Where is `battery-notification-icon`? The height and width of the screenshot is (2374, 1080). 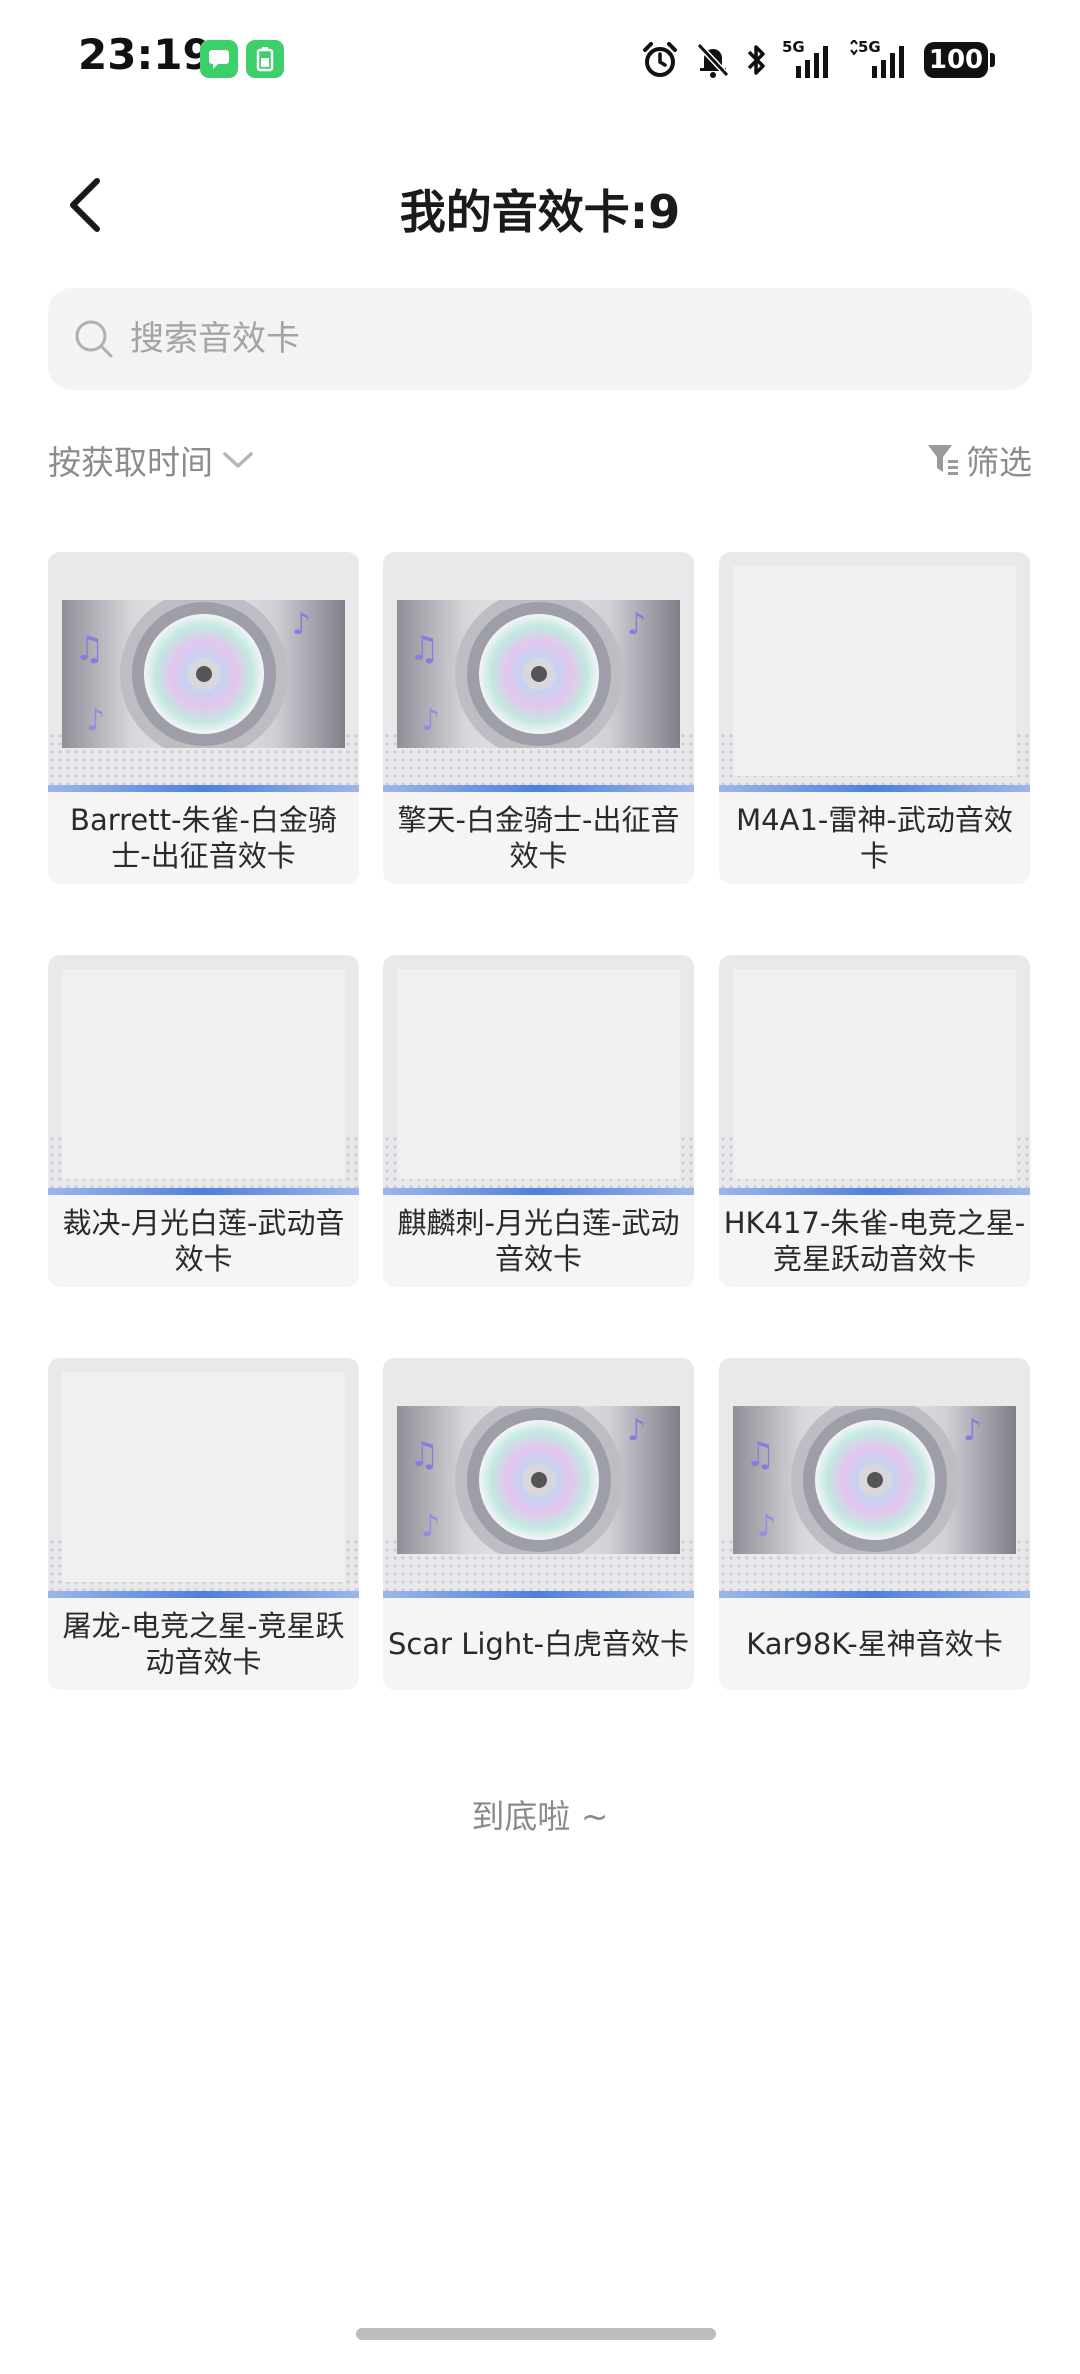
battery-notification-icon is located at coordinates (265, 59).